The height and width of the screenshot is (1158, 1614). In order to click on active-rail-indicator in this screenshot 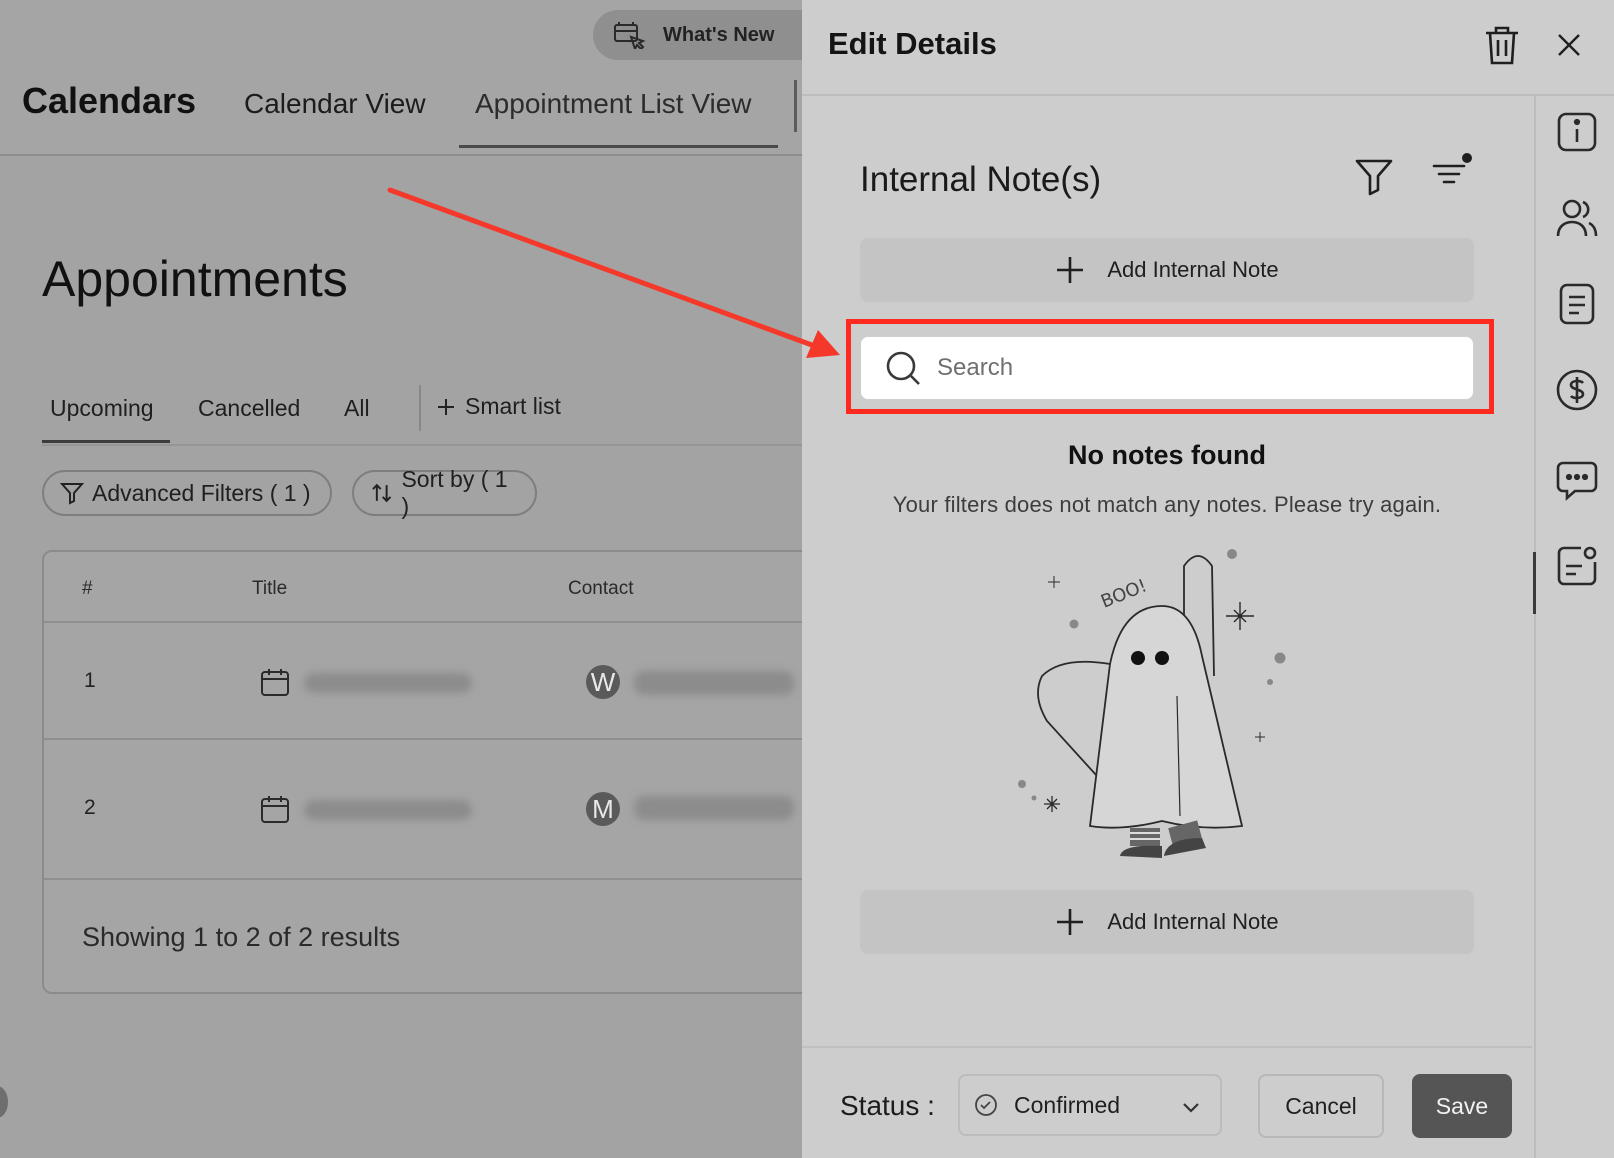, I will do `click(1534, 583)`.